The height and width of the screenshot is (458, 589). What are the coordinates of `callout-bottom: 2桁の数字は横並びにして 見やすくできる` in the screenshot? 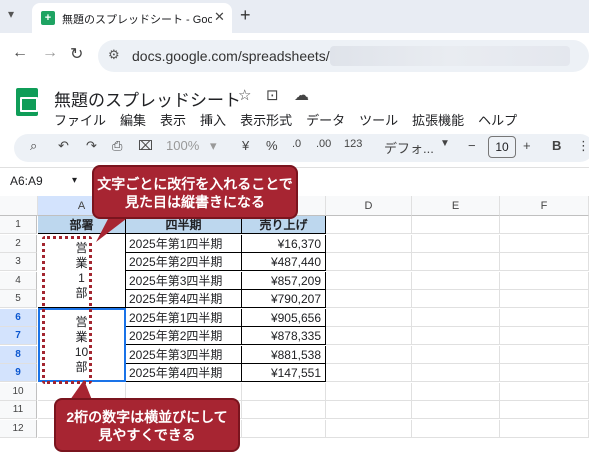 It's located at (147, 425).